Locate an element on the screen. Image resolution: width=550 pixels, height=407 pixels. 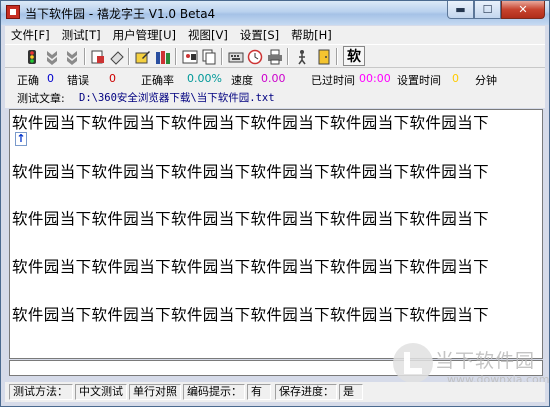
menu-help: 帮助[H] is located at coordinates (311, 35).